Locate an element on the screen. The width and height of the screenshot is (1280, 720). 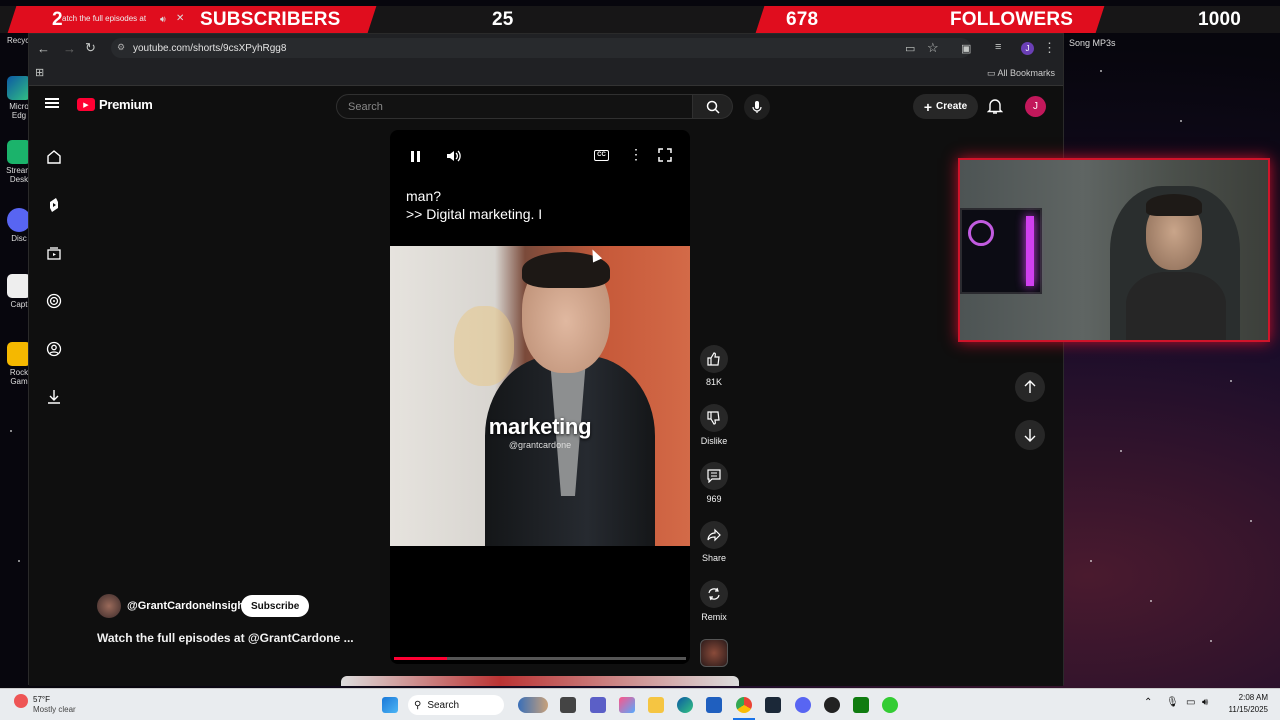
sidebar-item-downloads is located at coordinates (54, 397).